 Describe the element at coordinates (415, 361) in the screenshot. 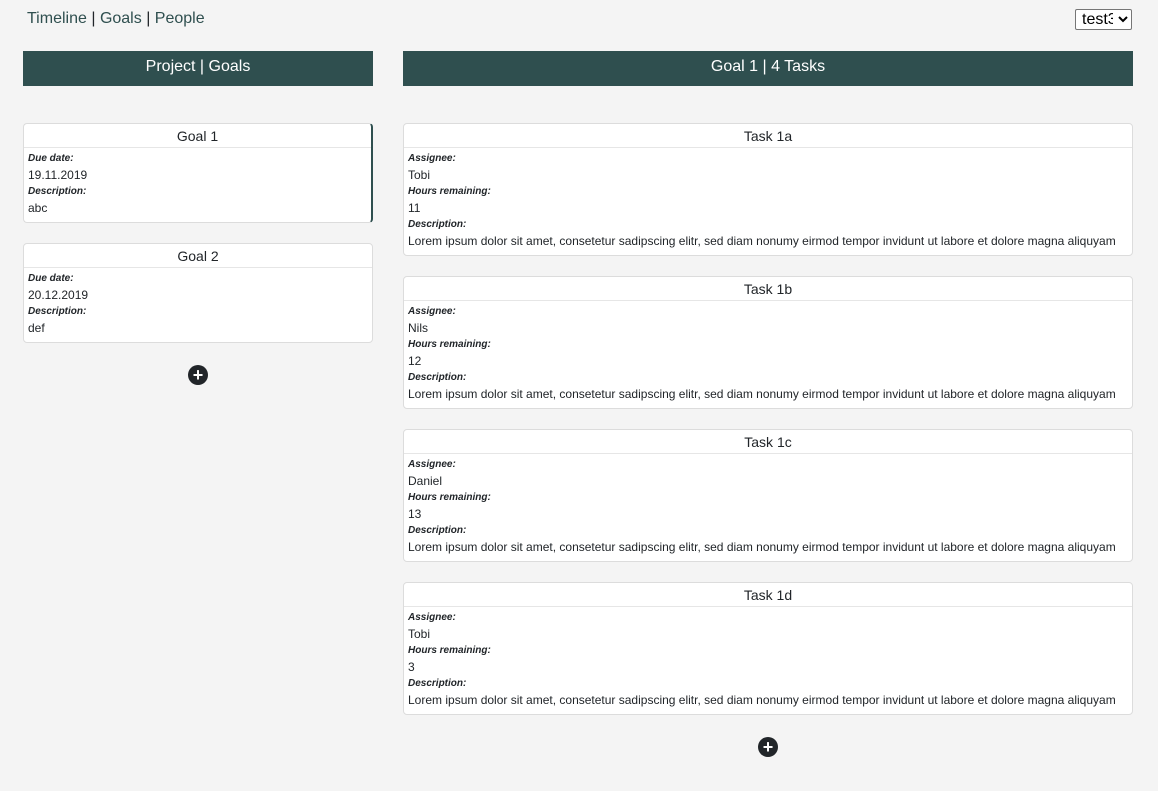

I see `hours-remaining-value: 12` at that location.